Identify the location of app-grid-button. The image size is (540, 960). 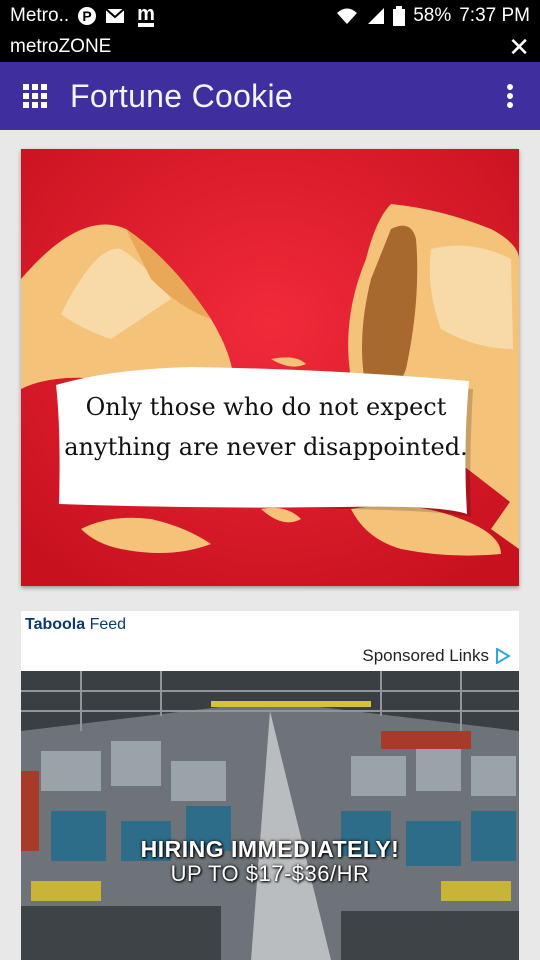
(35, 96).